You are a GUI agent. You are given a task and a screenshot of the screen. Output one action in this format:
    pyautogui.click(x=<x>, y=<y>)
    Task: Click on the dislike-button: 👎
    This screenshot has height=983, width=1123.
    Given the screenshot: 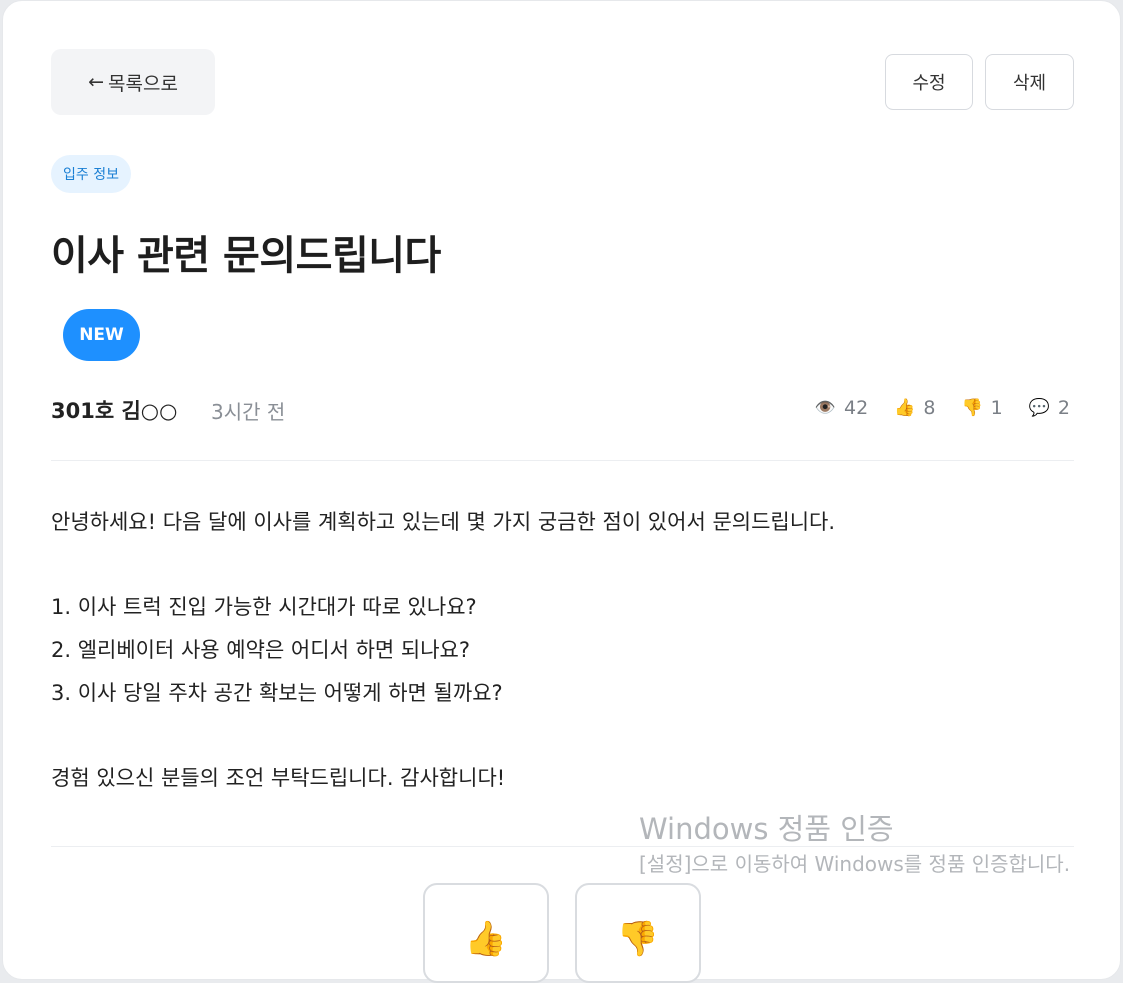 What is the action you would take?
    pyautogui.click(x=638, y=933)
    